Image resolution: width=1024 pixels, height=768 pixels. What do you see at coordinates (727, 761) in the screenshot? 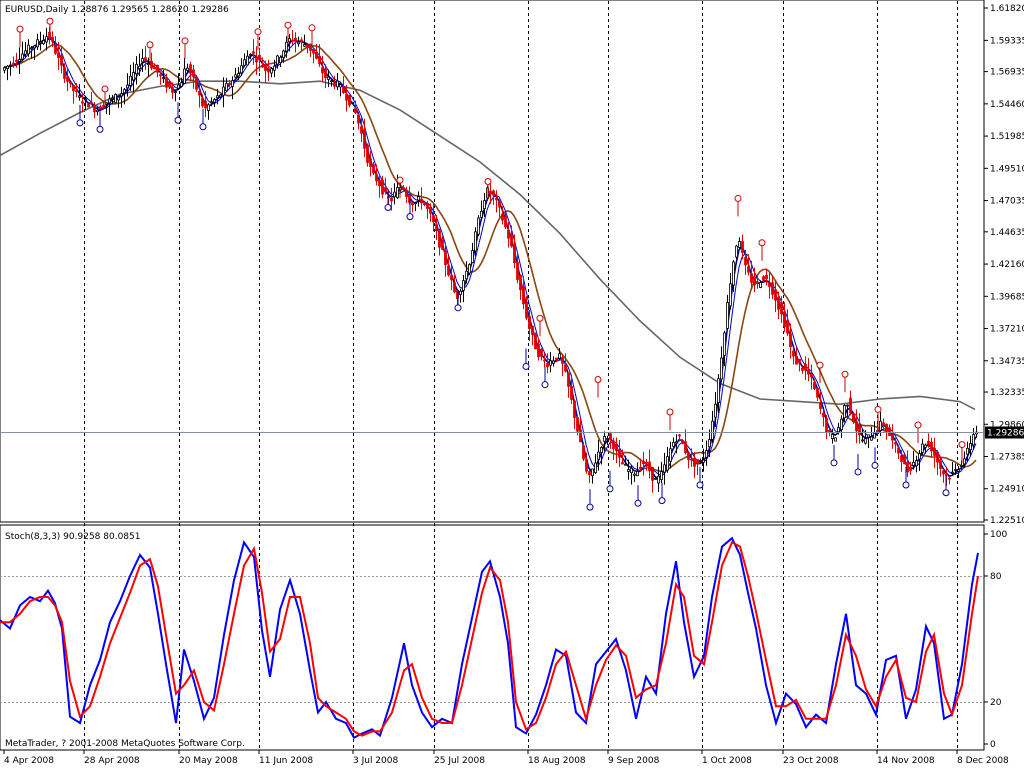
I see `time-tick-label: 1 Oct 2008` at bounding box center [727, 761].